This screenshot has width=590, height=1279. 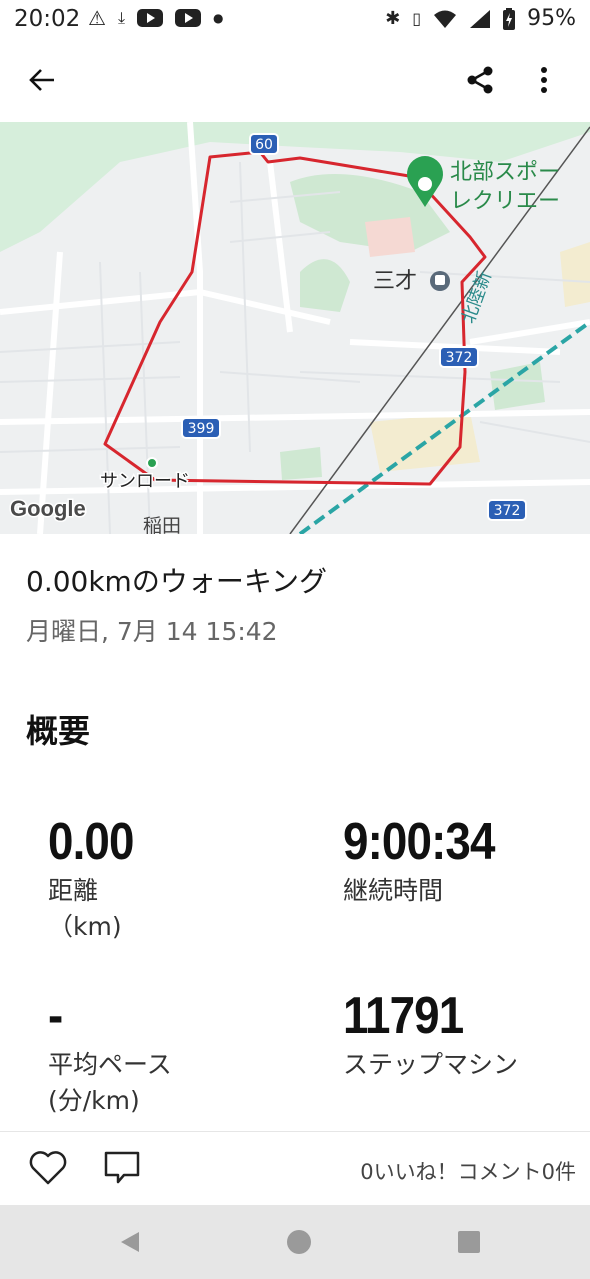 I want to click on stat-steps: 11791 ステップマシン, so click(x=430, y=1034).